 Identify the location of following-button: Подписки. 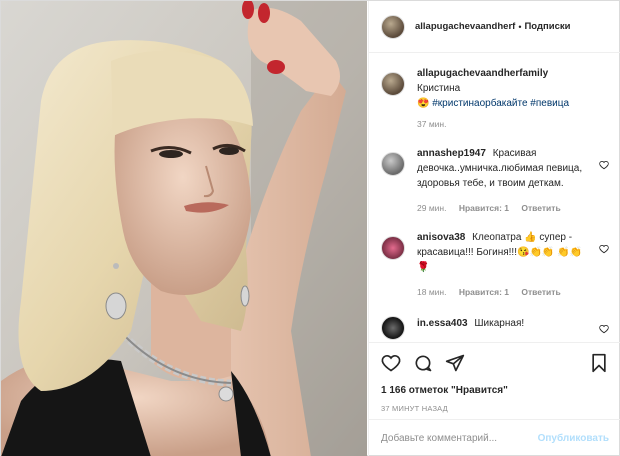
(547, 26).